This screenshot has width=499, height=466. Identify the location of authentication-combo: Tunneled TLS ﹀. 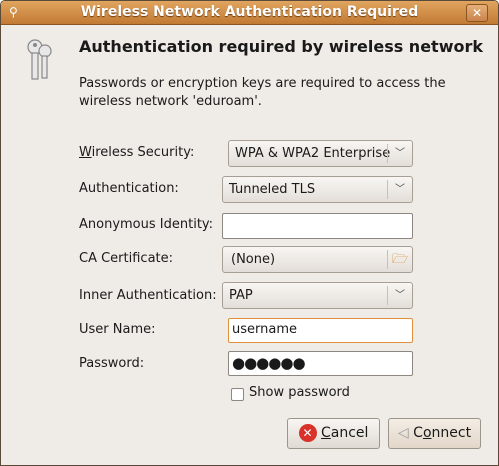
(317, 189).